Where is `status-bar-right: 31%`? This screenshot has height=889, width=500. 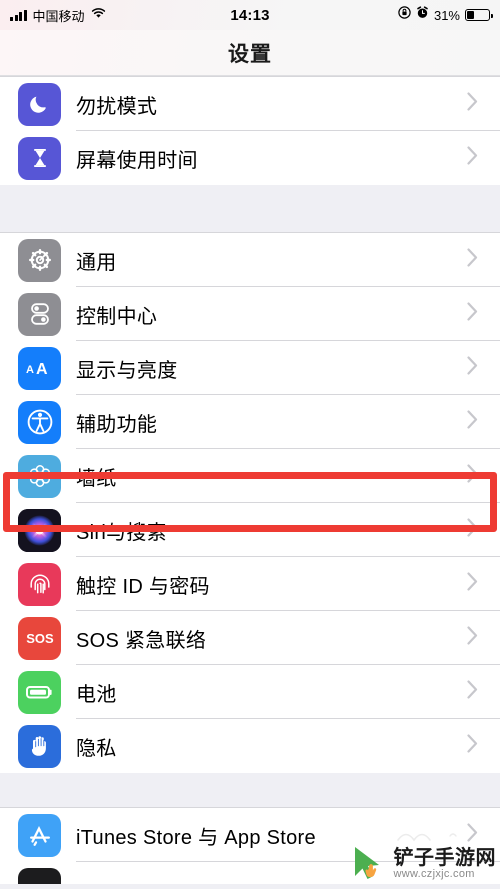 status-bar-right: 31% is located at coordinates (401, 15).